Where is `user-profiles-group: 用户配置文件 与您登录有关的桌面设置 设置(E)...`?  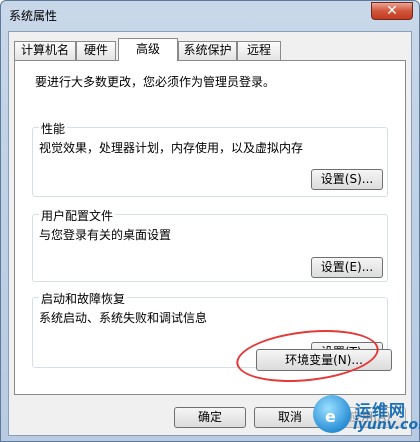 user-profiles-group: 用户配置文件 与您登录有关的桌面设置 设置(E)... is located at coordinates (210, 244).